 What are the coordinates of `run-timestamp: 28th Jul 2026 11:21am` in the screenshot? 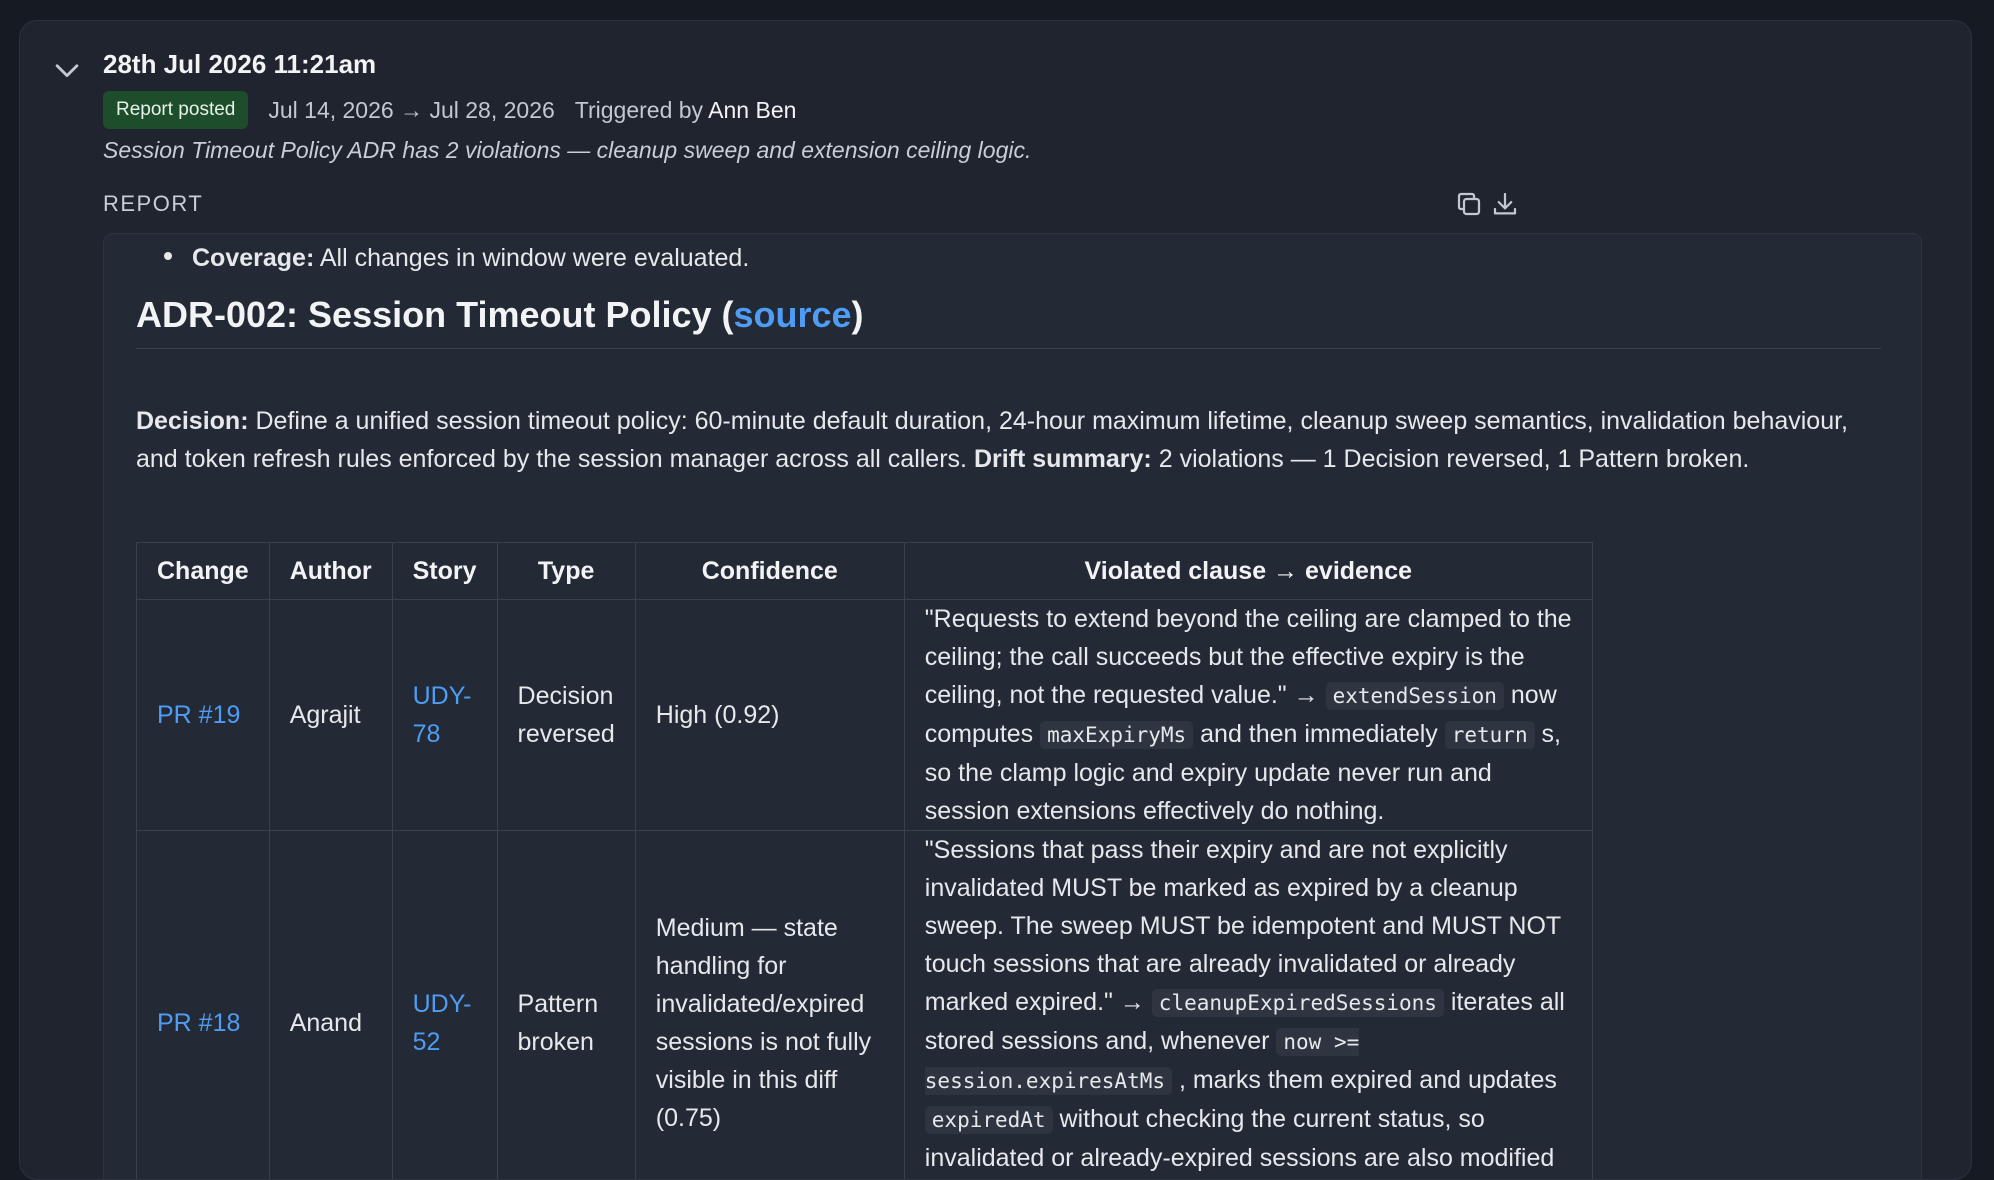 It's located at (239, 64).